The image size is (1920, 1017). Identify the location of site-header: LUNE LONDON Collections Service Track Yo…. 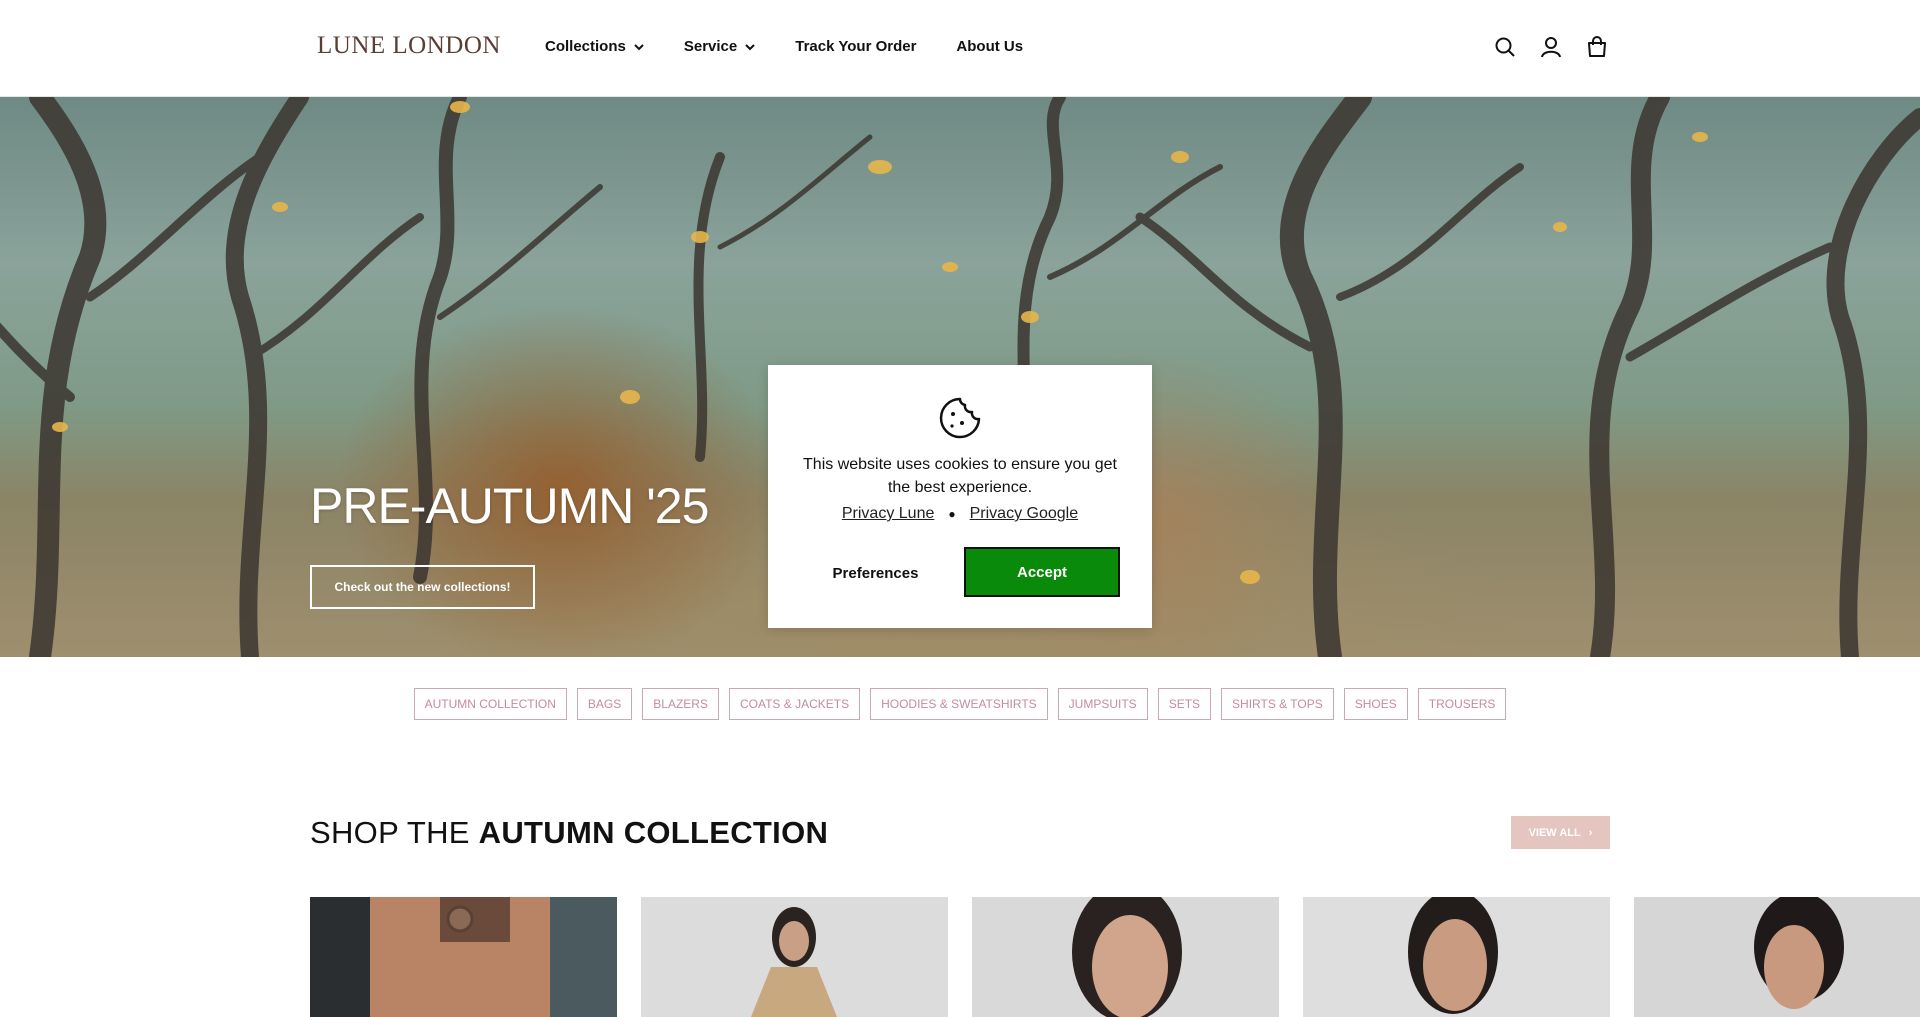
(960, 48).